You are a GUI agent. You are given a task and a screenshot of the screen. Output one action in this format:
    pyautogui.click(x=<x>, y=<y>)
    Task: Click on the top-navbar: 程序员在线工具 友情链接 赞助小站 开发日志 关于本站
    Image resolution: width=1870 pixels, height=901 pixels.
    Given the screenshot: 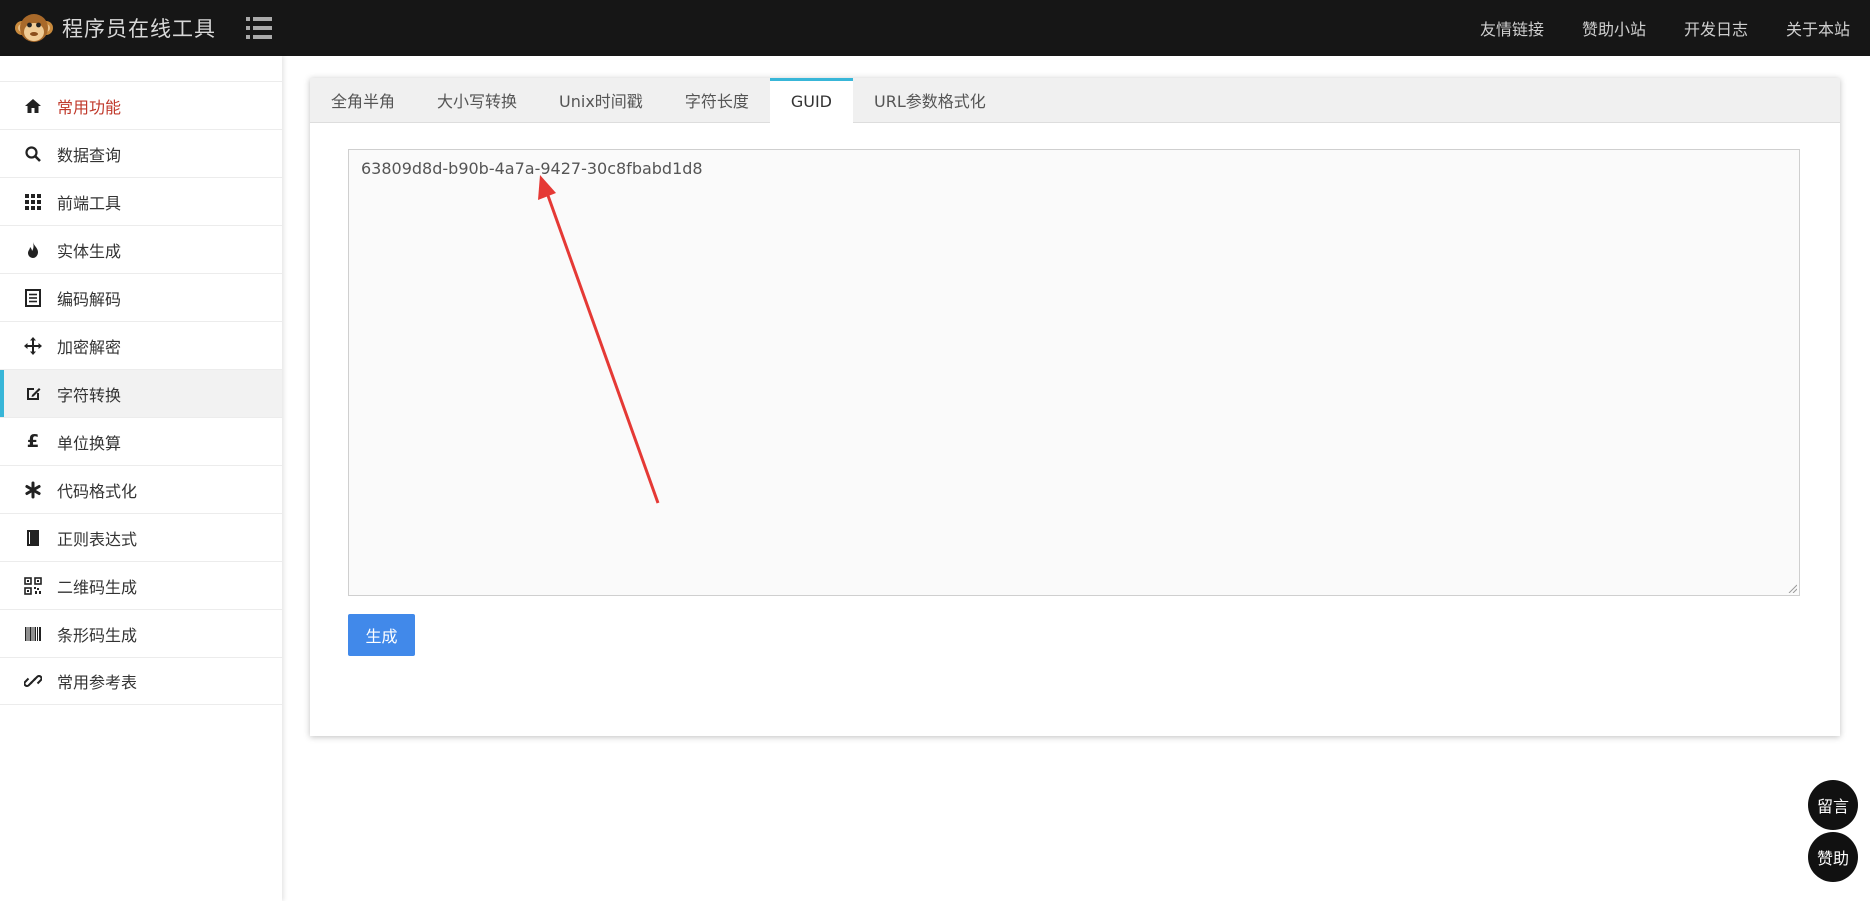 What is the action you would take?
    pyautogui.click(x=935, y=28)
    